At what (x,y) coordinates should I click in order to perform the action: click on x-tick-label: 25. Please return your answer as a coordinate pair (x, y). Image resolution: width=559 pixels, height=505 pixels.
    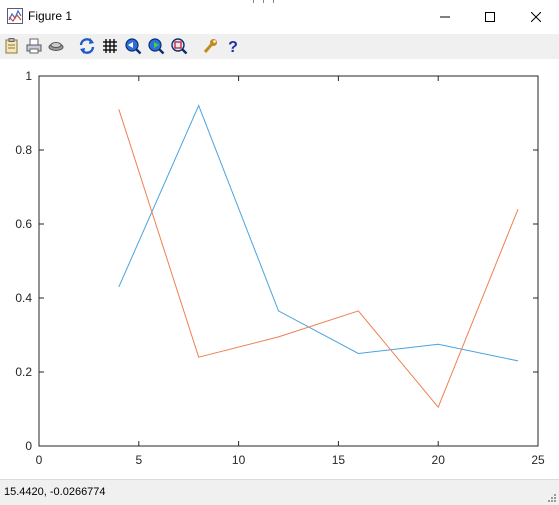
    Looking at the image, I should click on (538, 460).